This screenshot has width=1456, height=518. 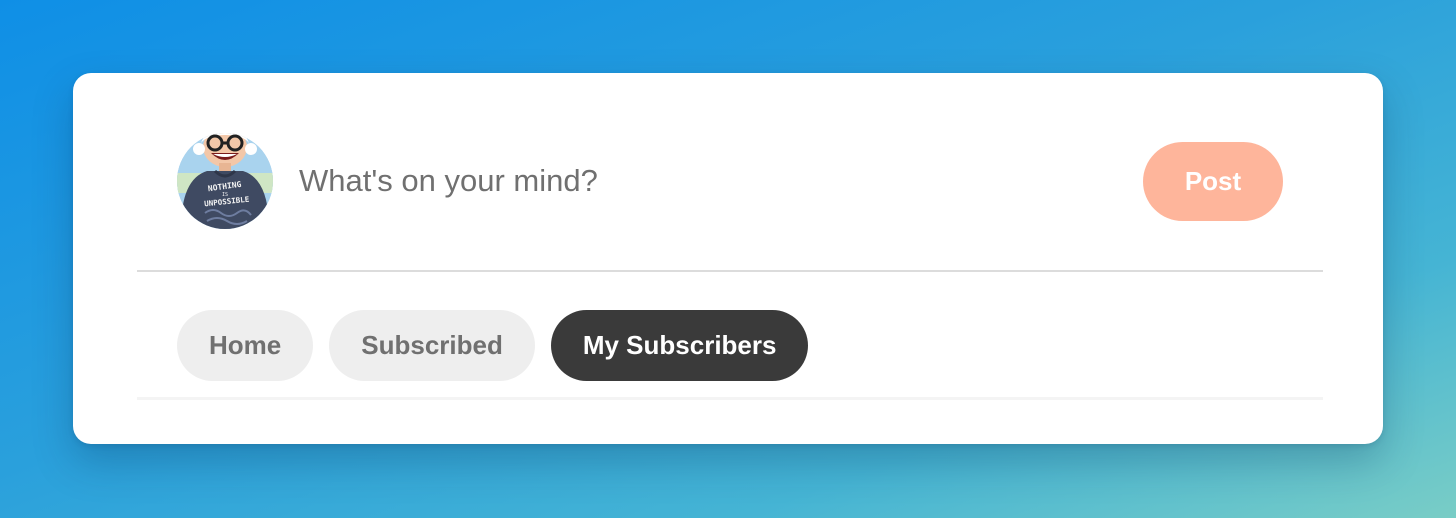 What do you see at coordinates (699, 181) in the screenshot?
I see `post-text-input` at bounding box center [699, 181].